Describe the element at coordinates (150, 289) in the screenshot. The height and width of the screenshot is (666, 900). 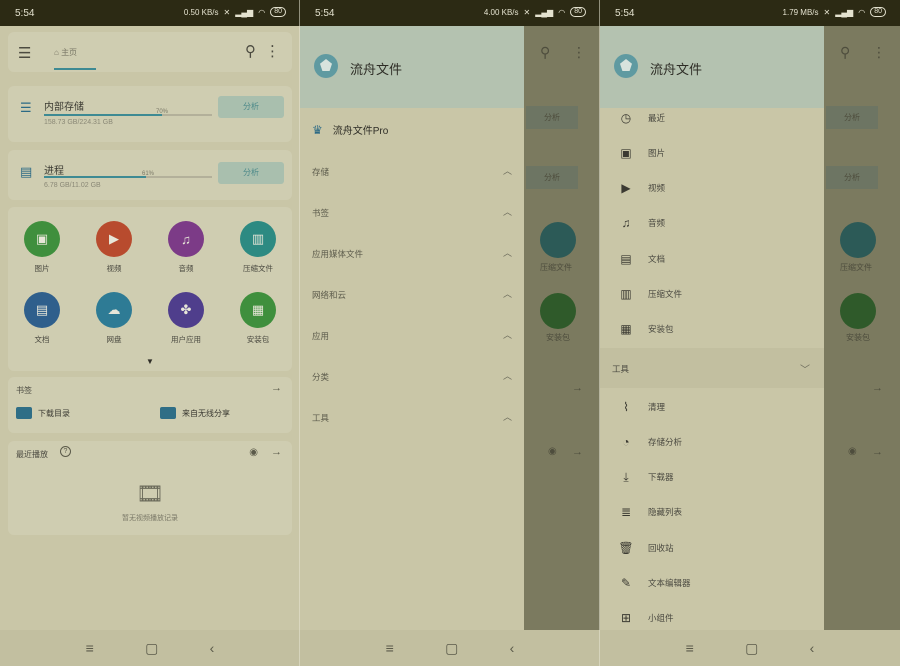
I see `category-grid: ▣ 图片 ▶ 视频 ♫ 音频 ▥ 压缩文件 ▤ 文档 ☁ 网盘 ✤ 用户应用 ▦` at that location.